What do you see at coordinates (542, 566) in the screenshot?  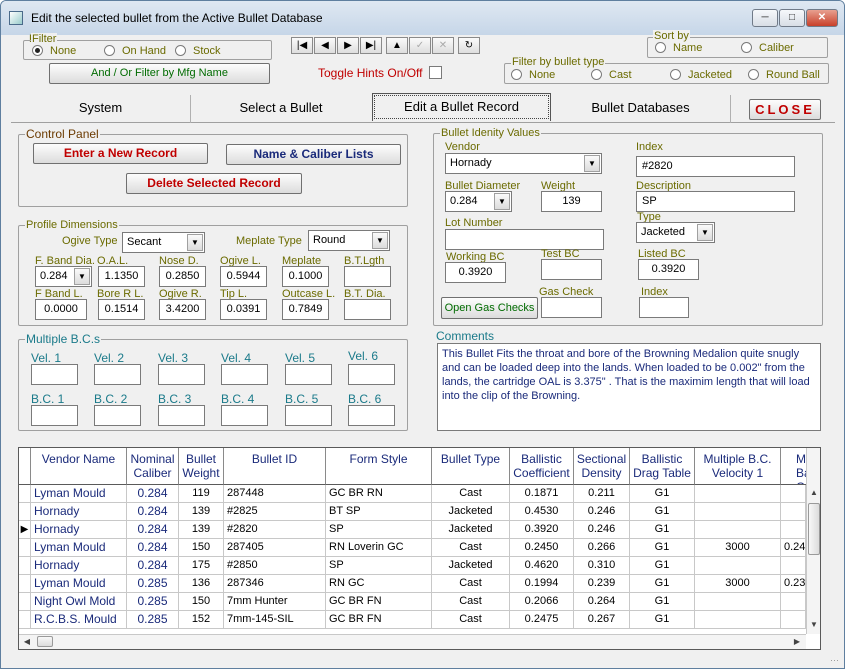 I see `cell-bc: 0.4620` at bounding box center [542, 566].